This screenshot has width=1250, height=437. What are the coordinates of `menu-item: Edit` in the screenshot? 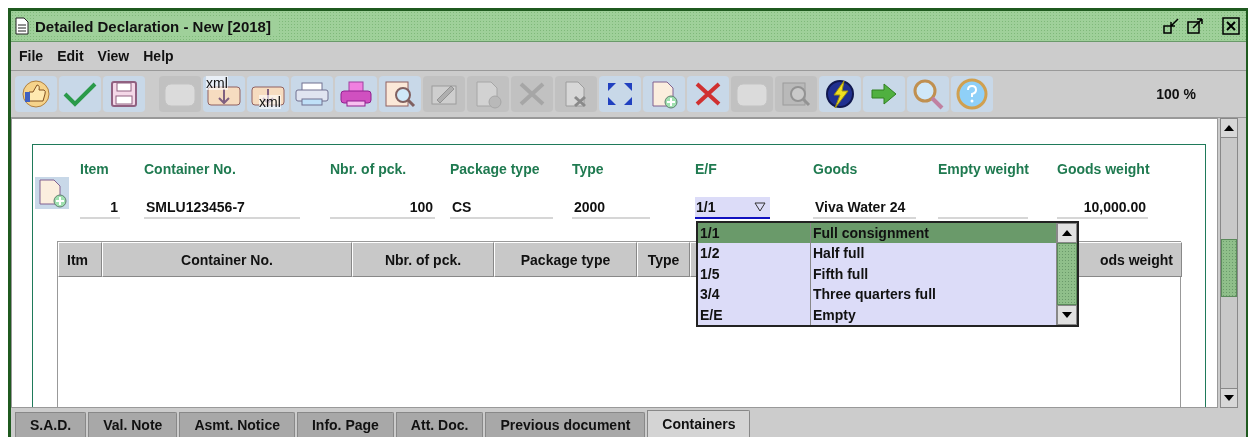 It's located at (70, 56).